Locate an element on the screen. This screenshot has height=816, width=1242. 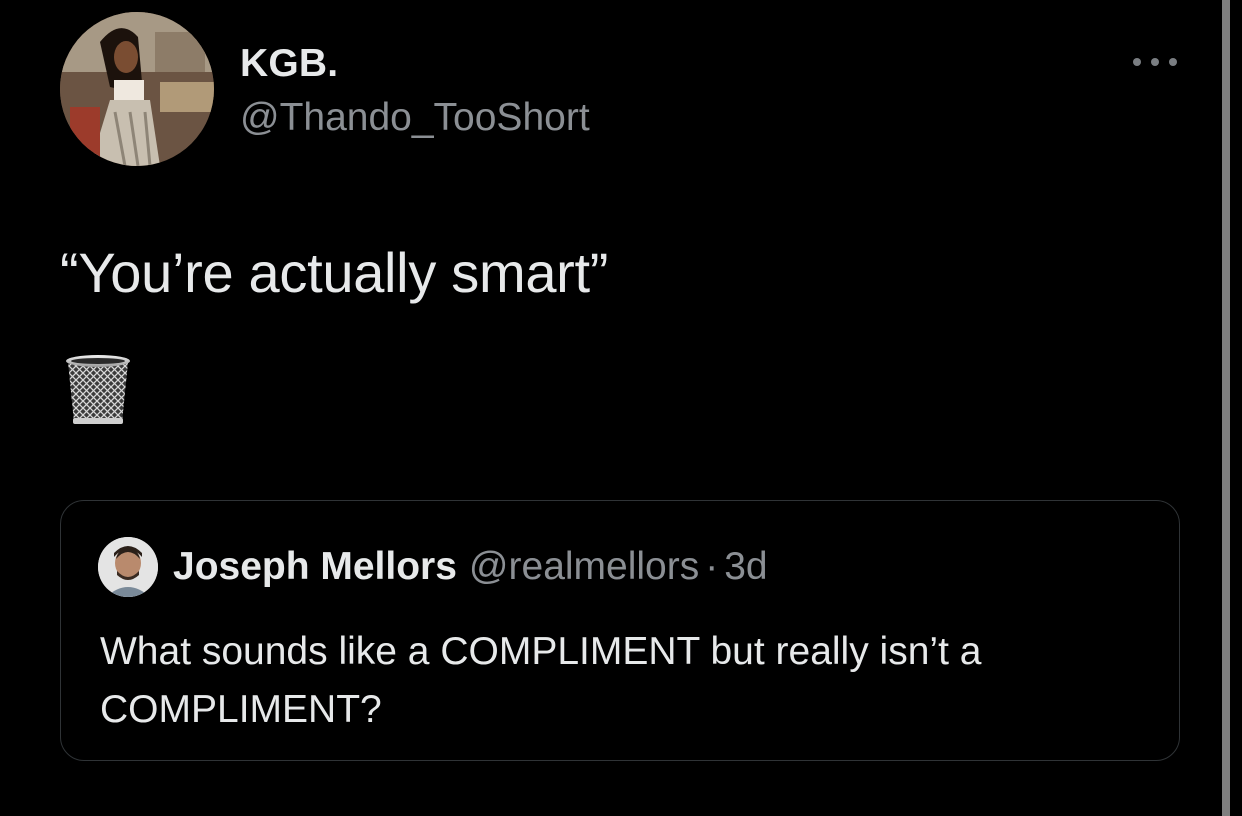
more-dots-icon is located at coordinates (1155, 62).